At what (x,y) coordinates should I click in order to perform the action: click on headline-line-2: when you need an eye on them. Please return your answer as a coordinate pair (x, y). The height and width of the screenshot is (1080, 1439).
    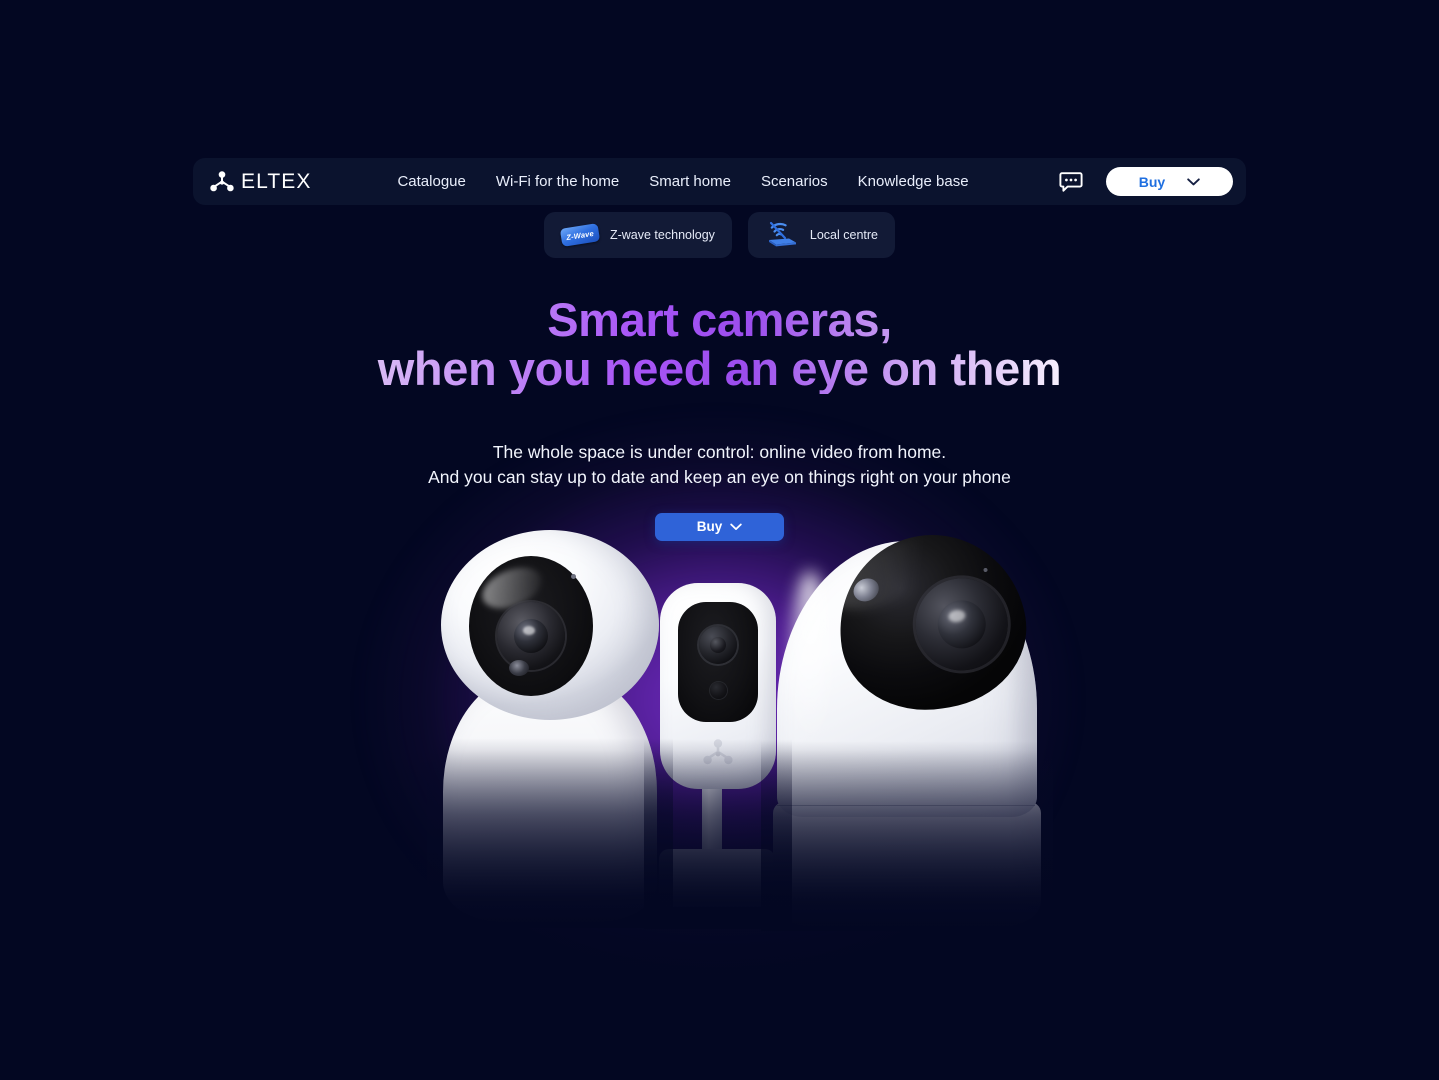
    Looking at the image, I should click on (719, 368).